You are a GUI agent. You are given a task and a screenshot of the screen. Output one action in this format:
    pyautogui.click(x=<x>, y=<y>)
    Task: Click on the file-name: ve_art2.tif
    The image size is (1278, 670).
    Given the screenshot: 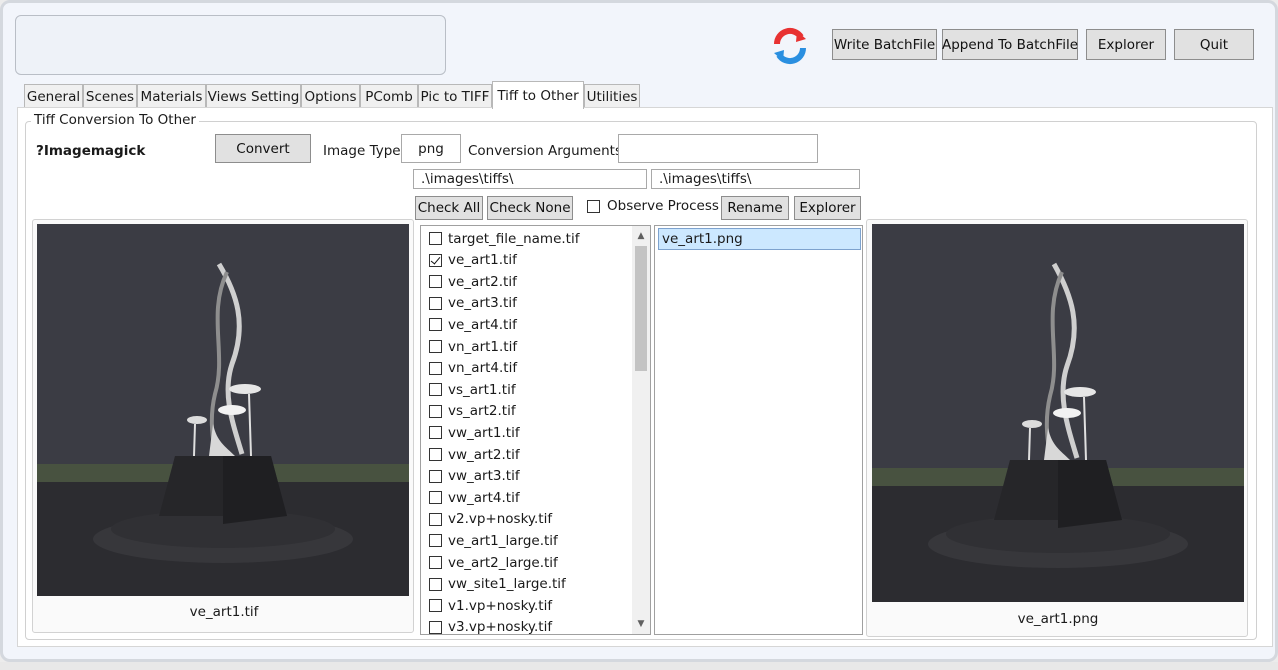 What is the action you would take?
    pyautogui.click(x=482, y=281)
    